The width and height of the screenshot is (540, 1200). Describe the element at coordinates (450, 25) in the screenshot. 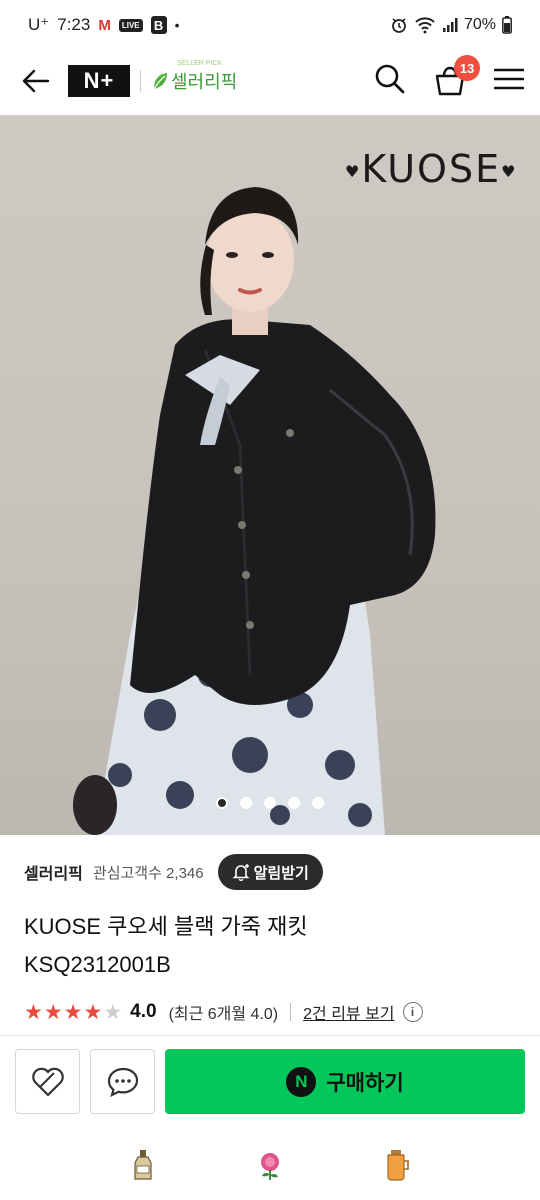

I see `signal-icon` at that location.